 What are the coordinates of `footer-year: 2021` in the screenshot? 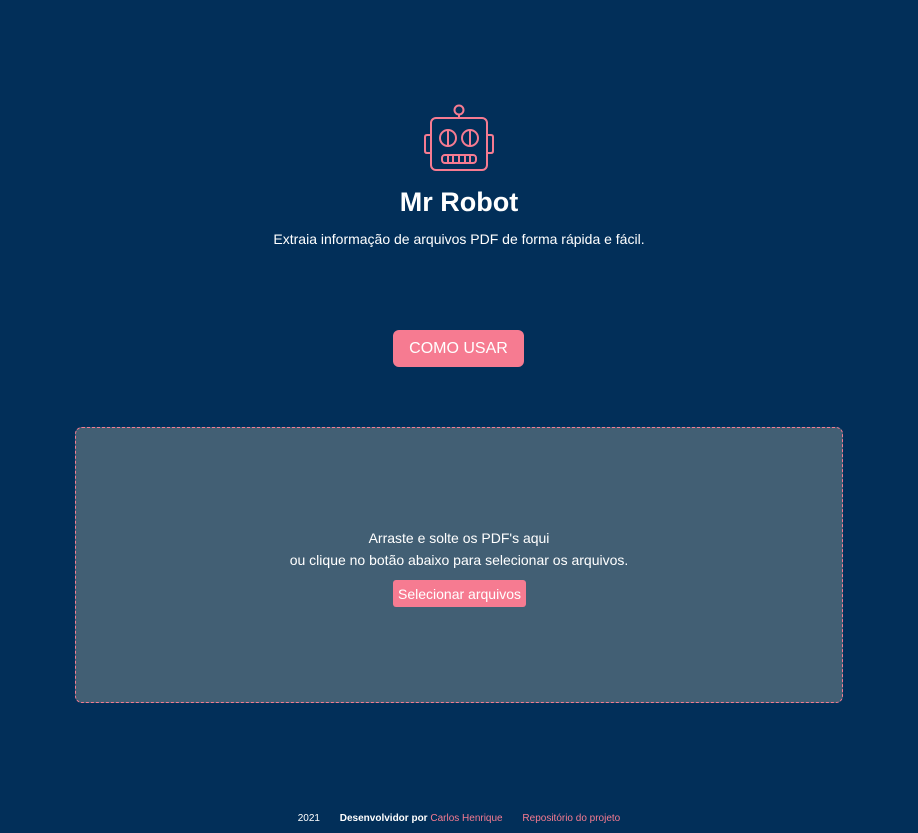 It's located at (308, 818).